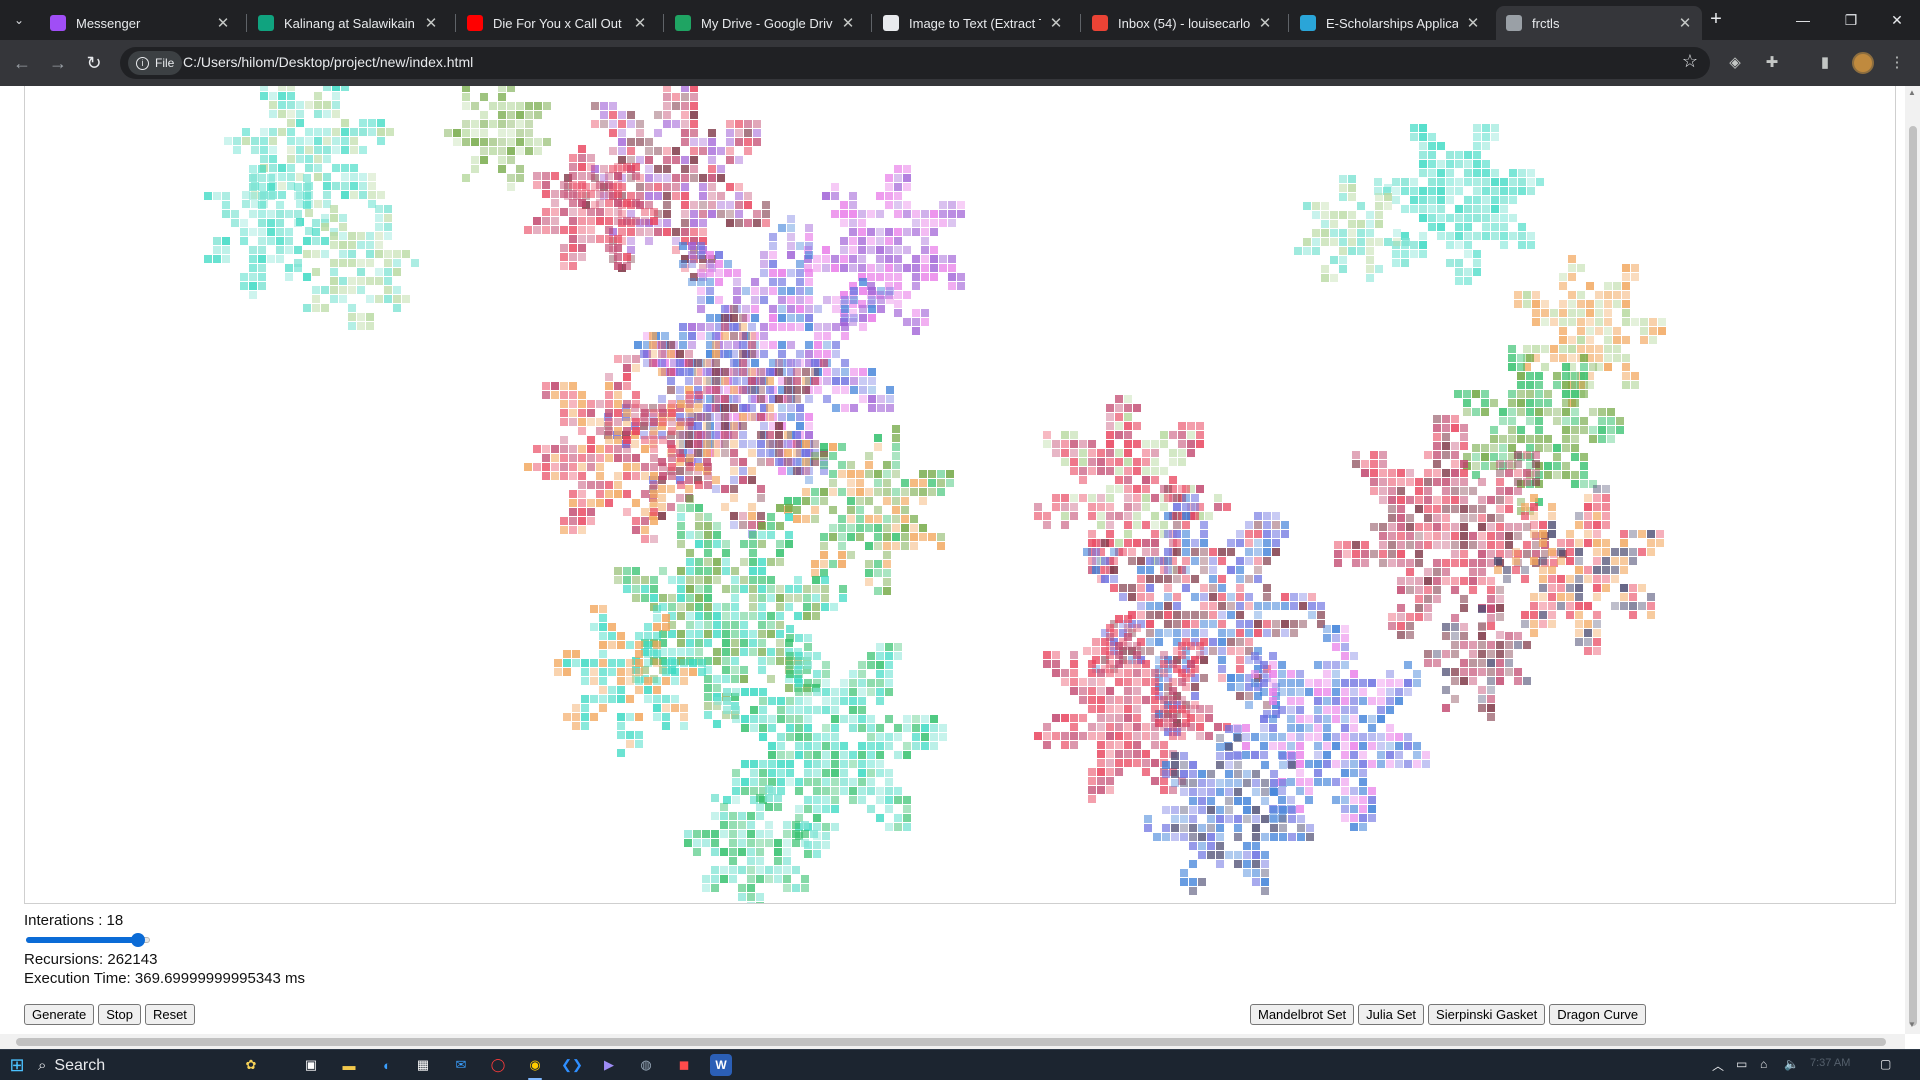 Image resolution: width=1920 pixels, height=1080 pixels. I want to click on stop-button: Stop, so click(119, 1014).